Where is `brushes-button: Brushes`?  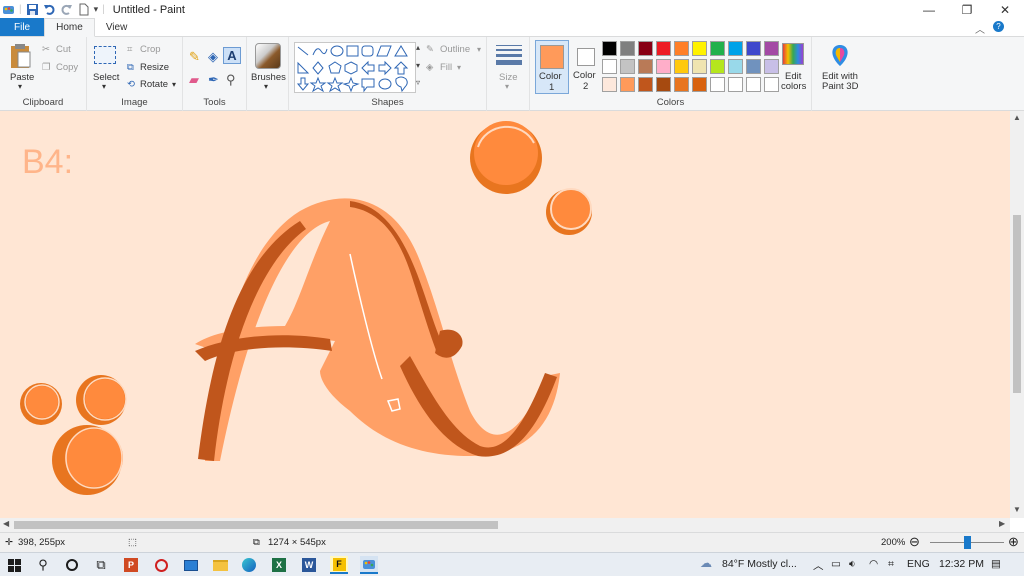
brushes-button: Brushes is located at coordinates (268, 77).